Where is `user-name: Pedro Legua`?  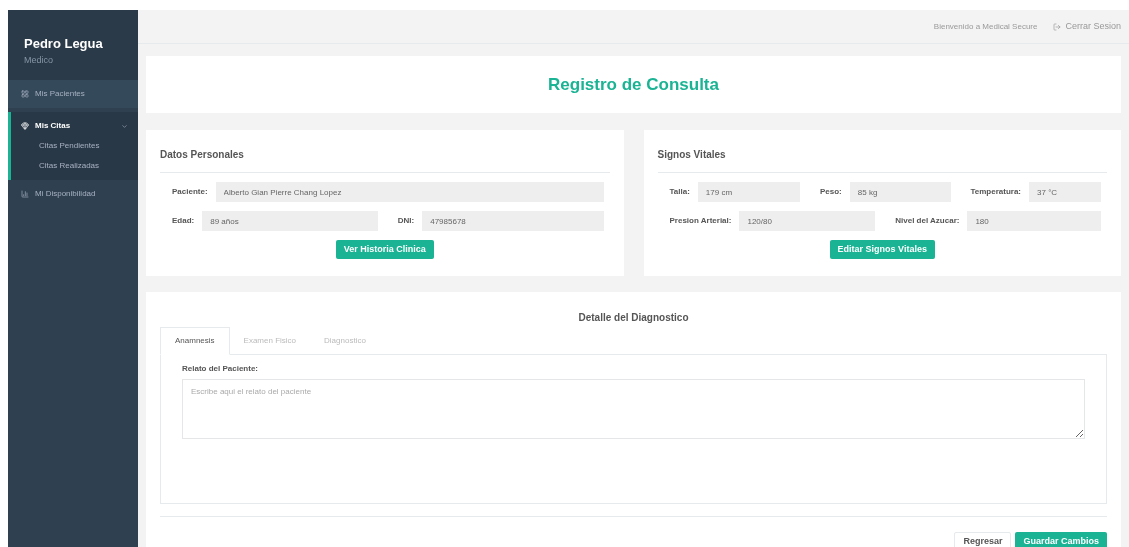 user-name: Pedro Legua is located at coordinates (63, 44).